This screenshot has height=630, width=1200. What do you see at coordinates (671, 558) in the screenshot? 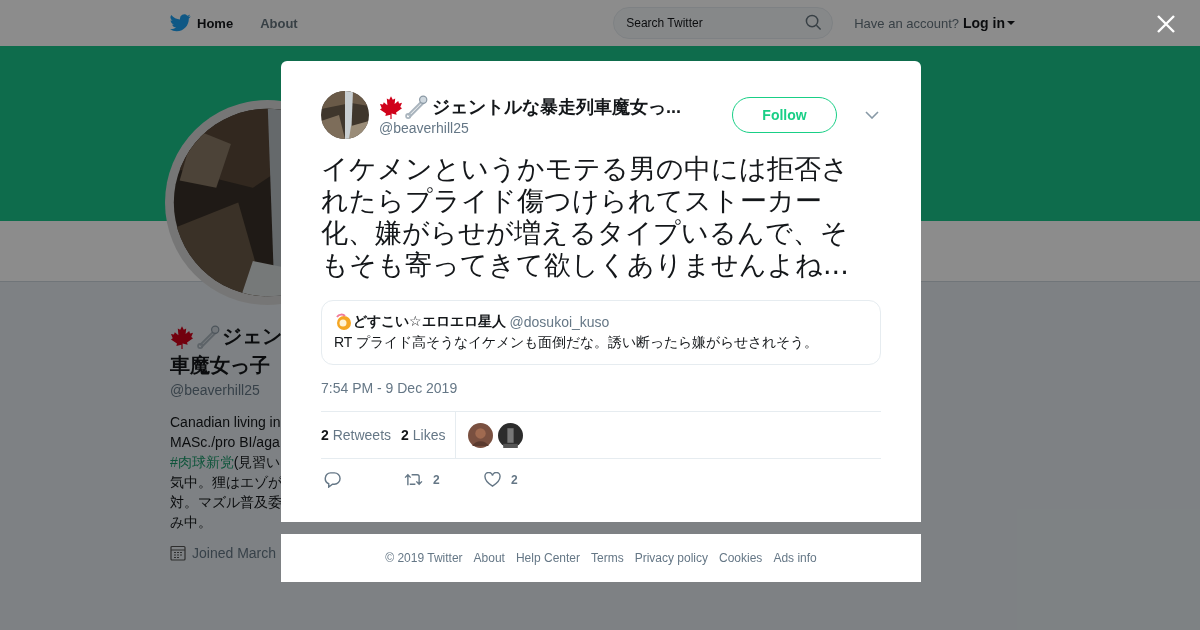
I see `footer-link: Privacy policy` at bounding box center [671, 558].